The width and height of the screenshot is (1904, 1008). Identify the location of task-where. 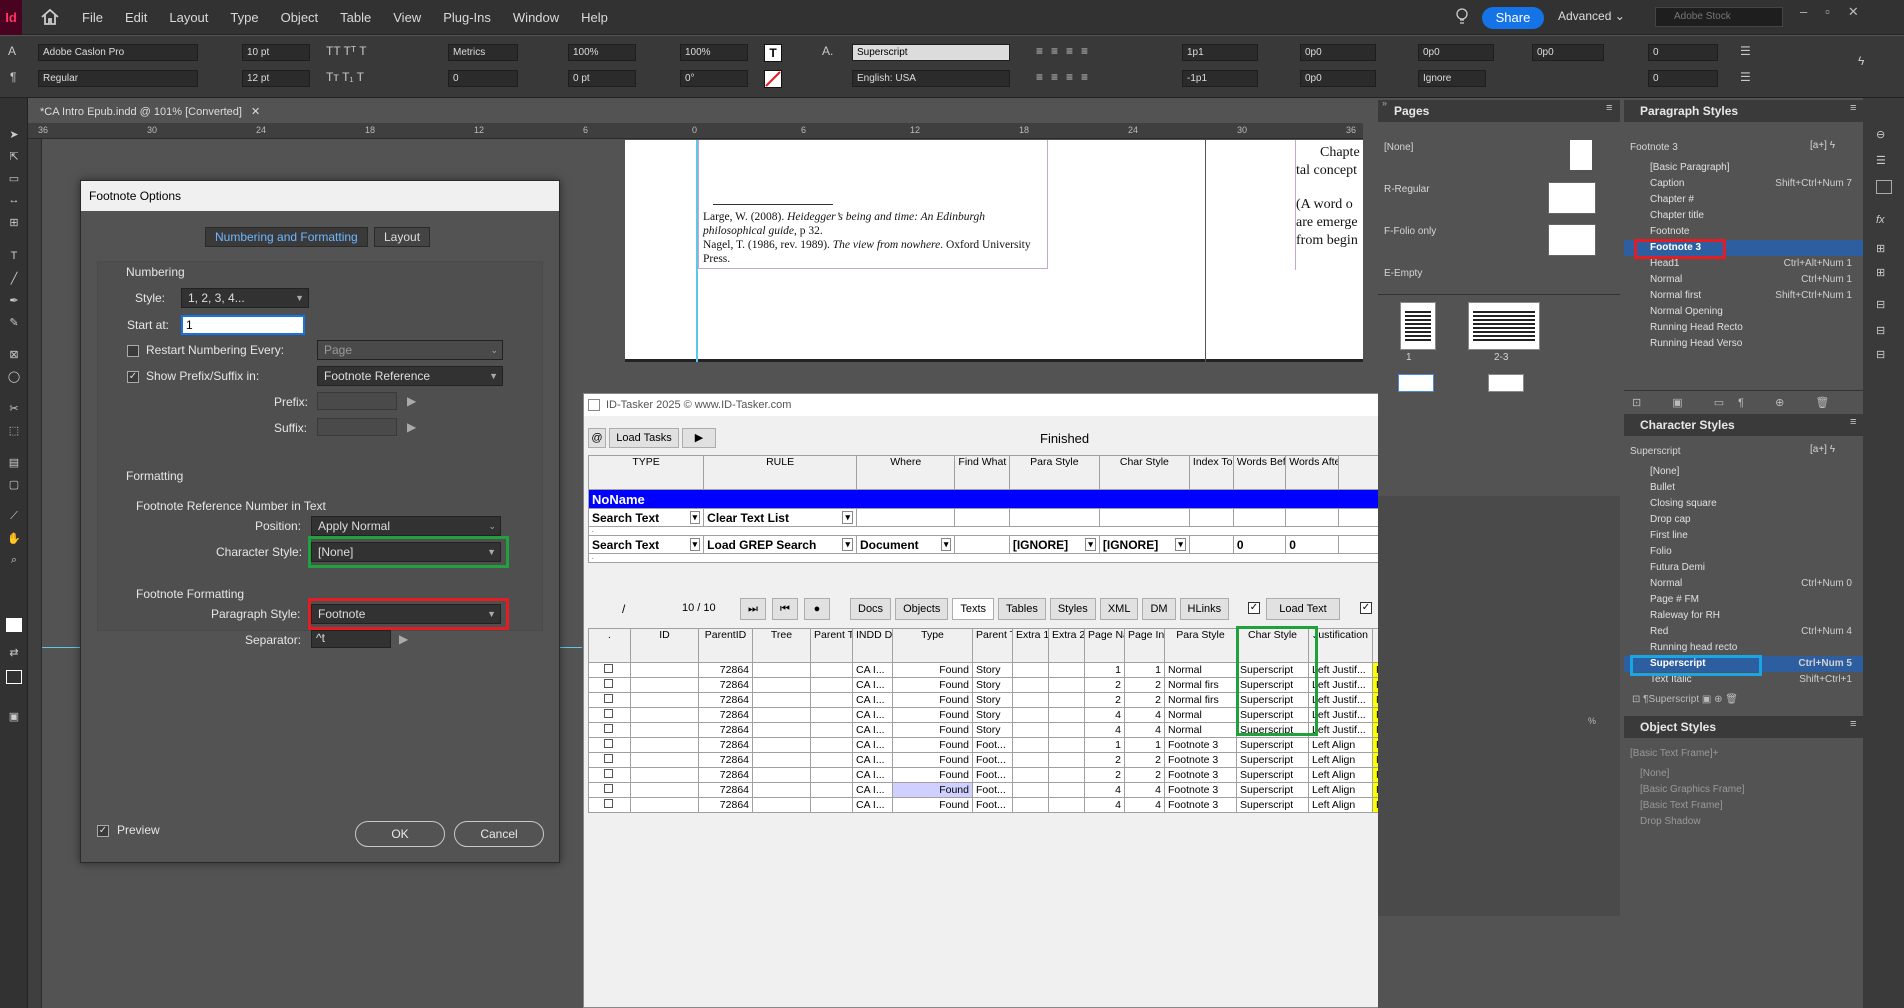
(905, 517).